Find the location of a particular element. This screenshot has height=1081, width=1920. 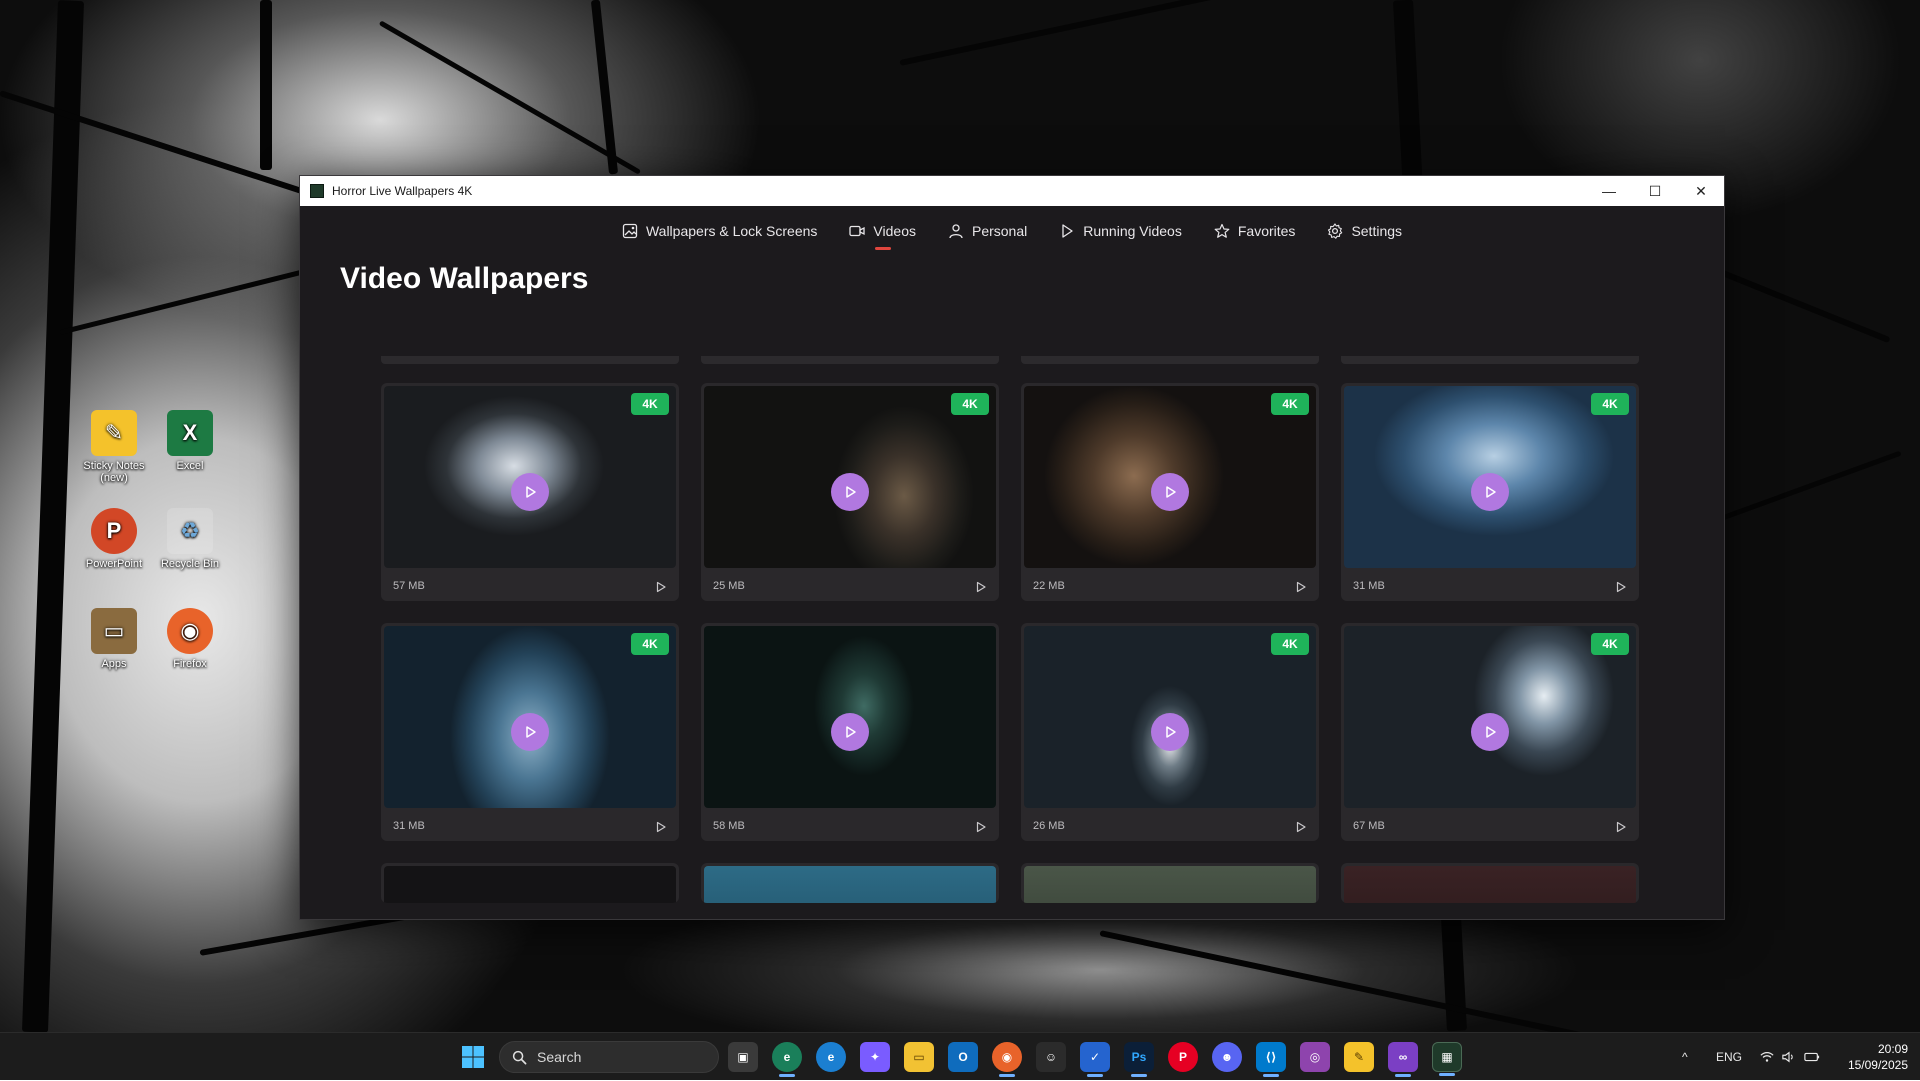

video-card: 58 MB is located at coordinates (850, 732).